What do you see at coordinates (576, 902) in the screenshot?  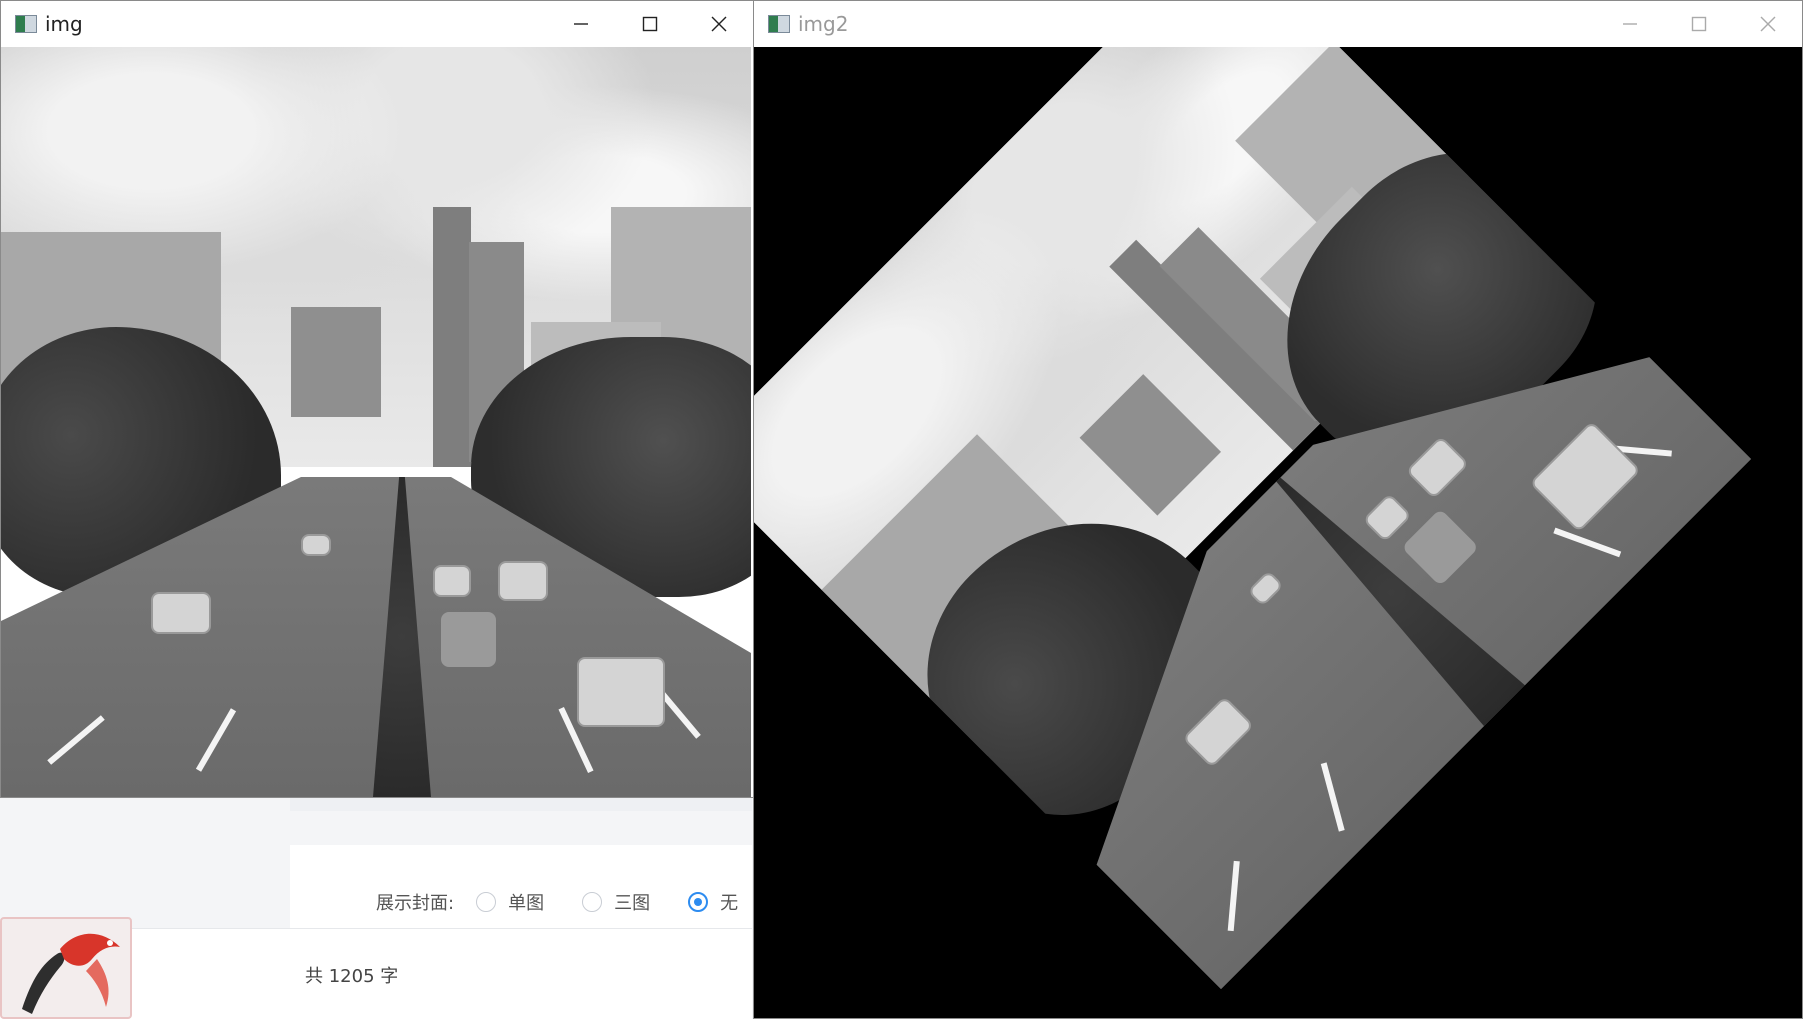 I see `cover-options: 展示封面: 单图 三图 无` at bounding box center [576, 902].